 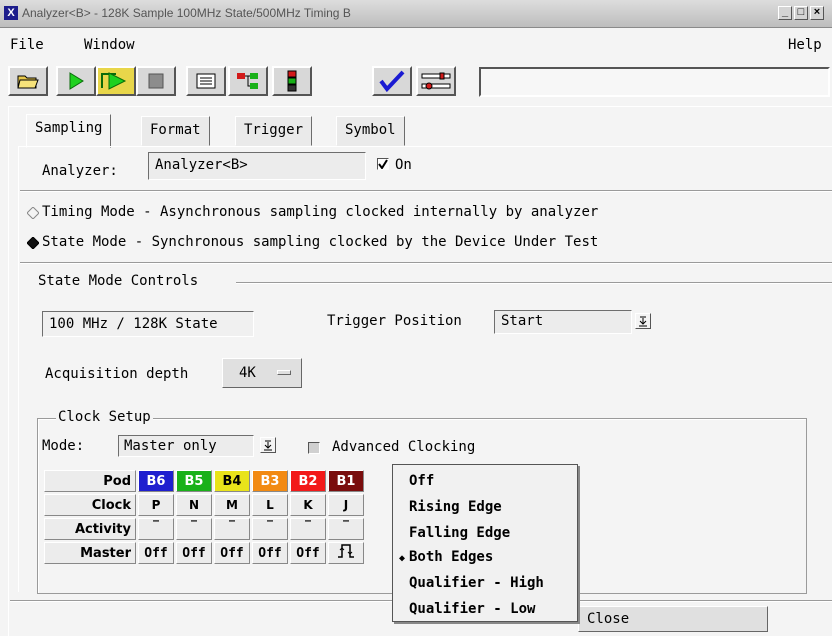 I want to click on master-b5-button: Off, so click(x=194, y=553).